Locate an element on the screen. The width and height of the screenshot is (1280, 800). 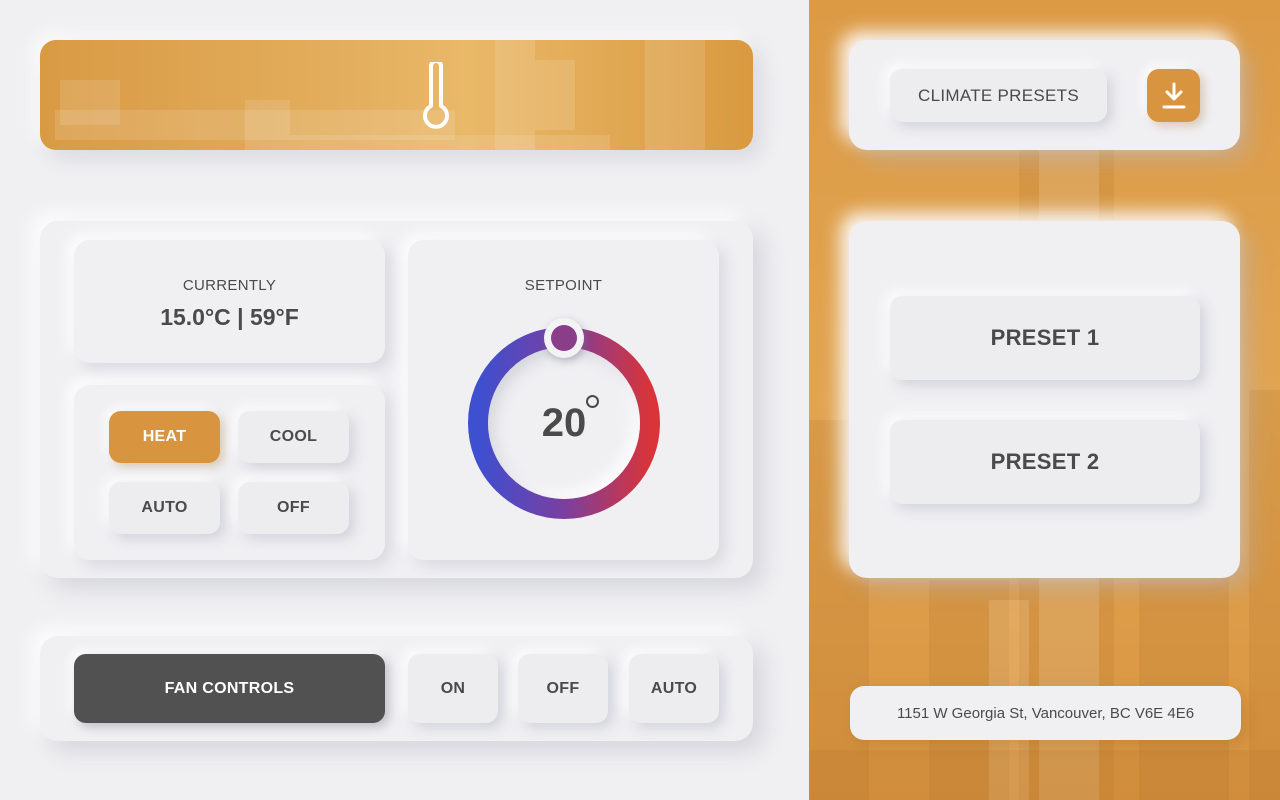
fan-auto-button: AUTO is located at coordinates (674, 688).